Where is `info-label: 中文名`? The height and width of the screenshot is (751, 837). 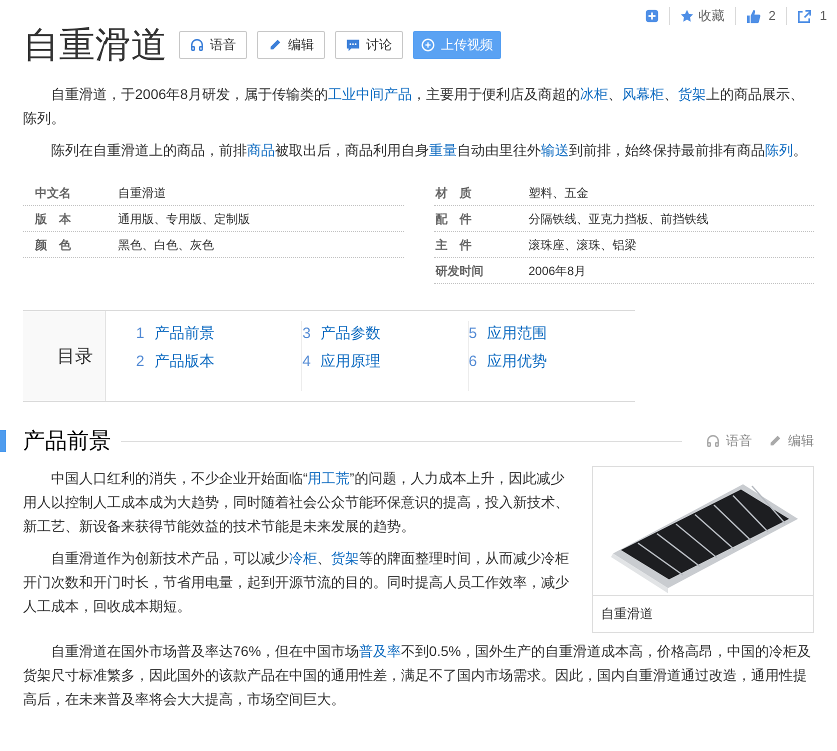 info-label: 中文名 is located at coordinates (53, 193).